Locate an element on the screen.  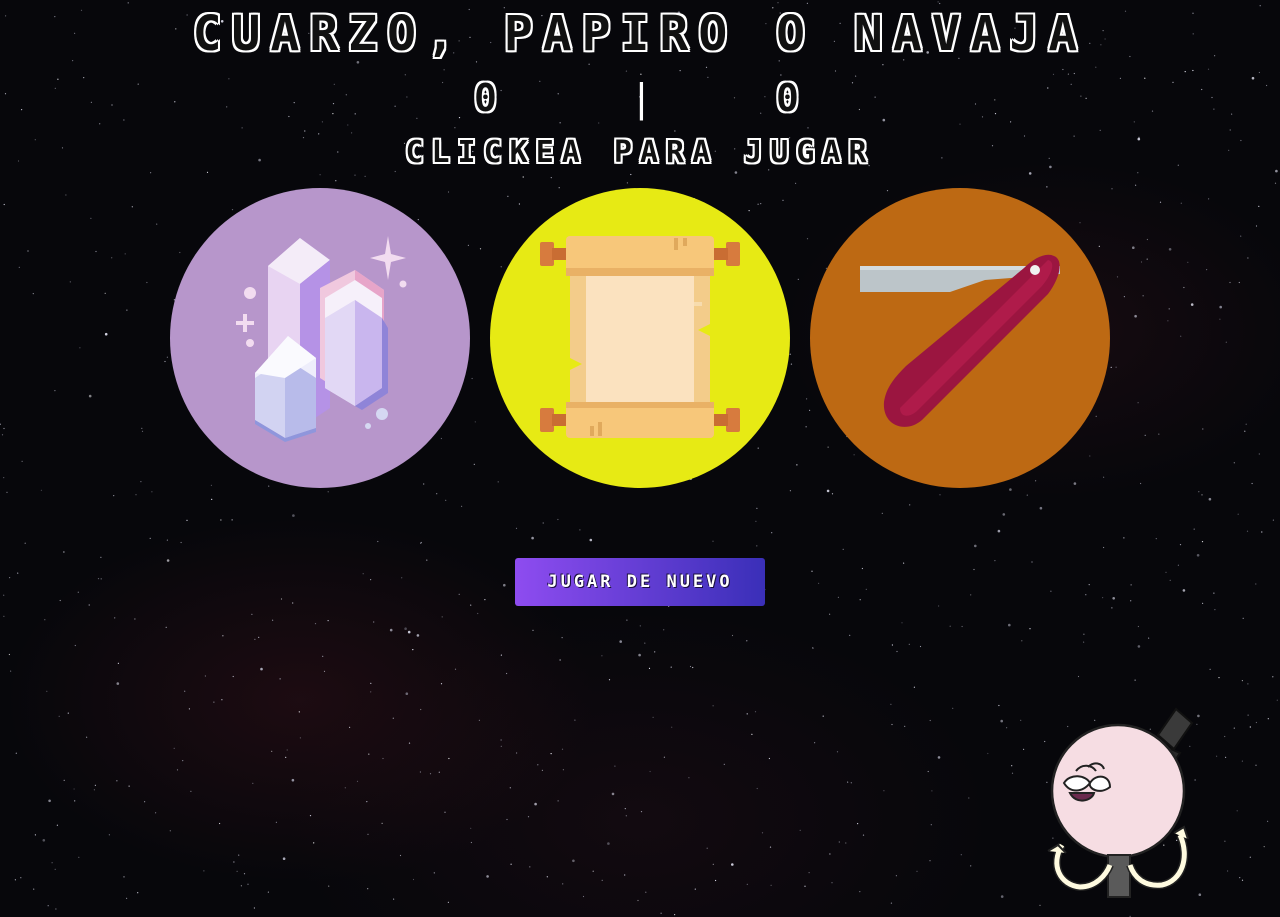
straight-razor-icon is located at coordinates (960, 340).